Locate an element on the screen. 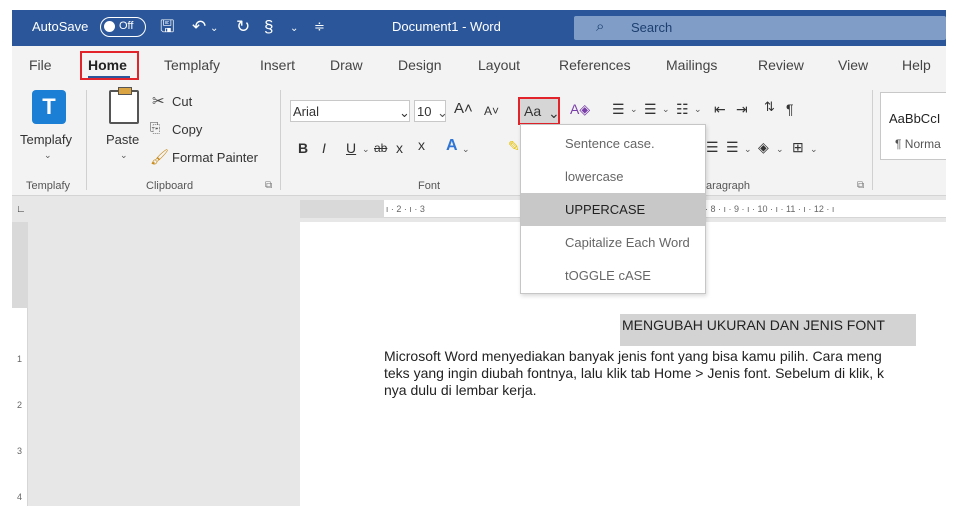 This screenshot has width=956, height=516. underline-dropdown-icon: ⌄ is located at coordinates (366, 149).